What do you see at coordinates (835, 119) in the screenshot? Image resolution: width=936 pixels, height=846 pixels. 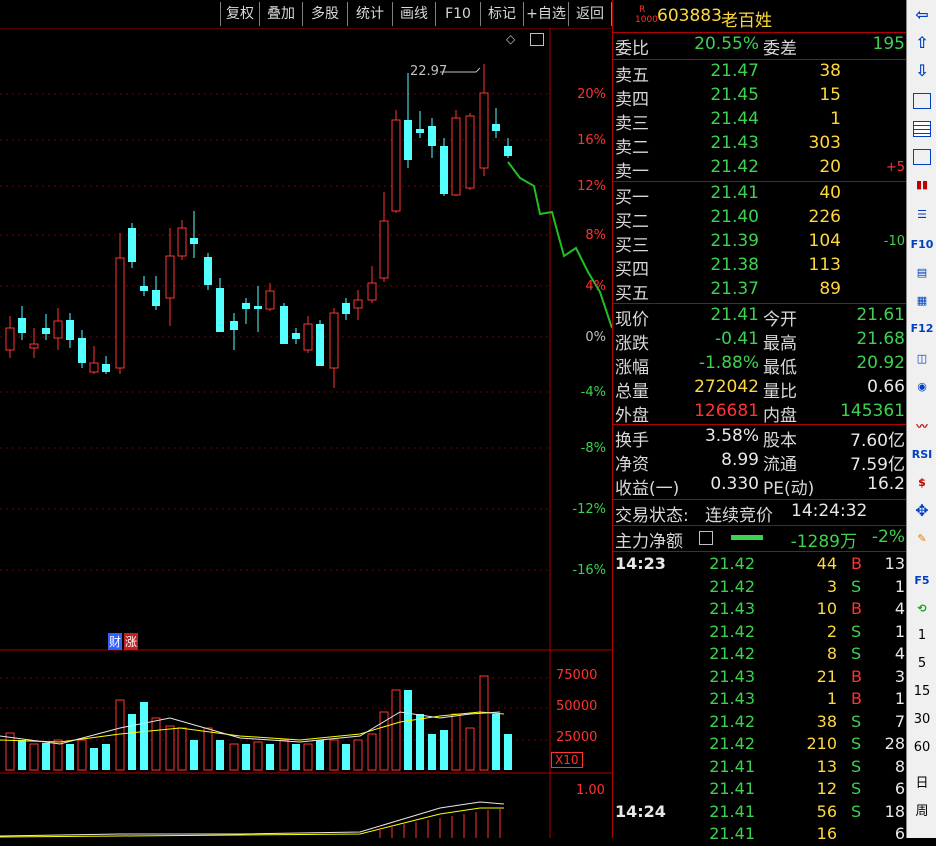 I see `asks-volume: 1` at bounding box center [835, 119].